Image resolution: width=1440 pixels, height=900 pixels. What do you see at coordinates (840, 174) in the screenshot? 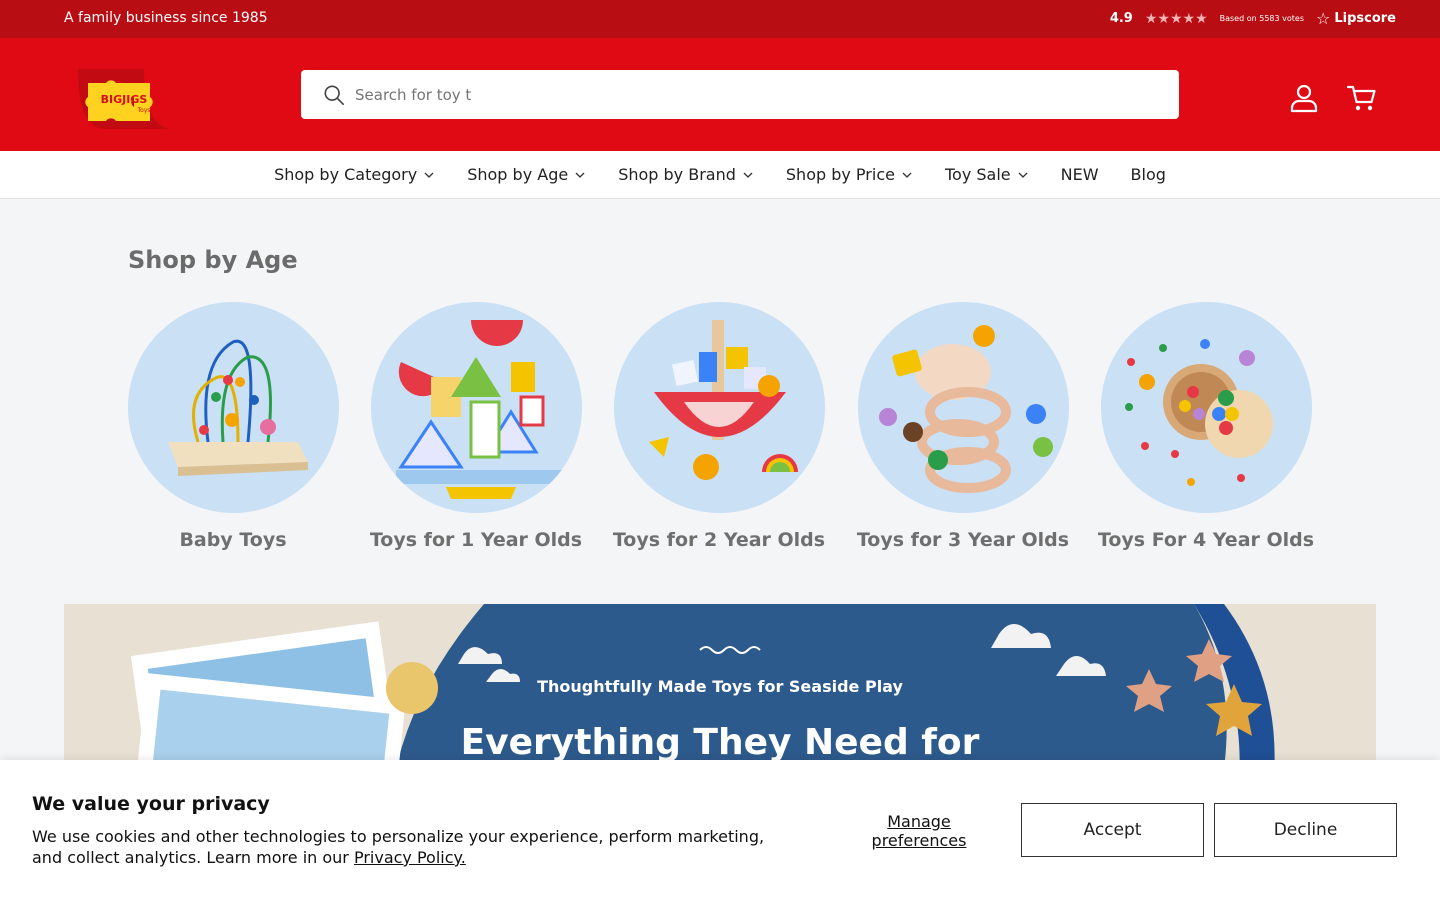
I see `nav-label: Shop by Price` at bounding box center [840, 174].